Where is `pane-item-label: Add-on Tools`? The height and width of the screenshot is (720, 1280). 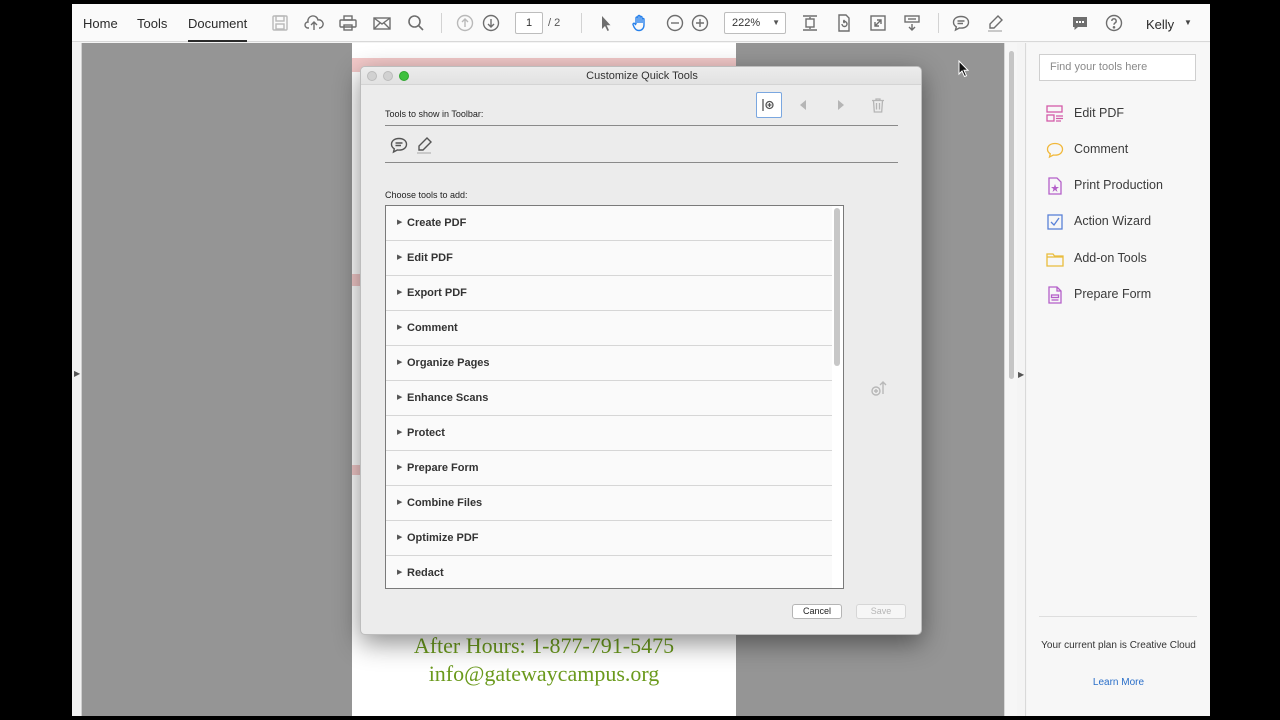 pane-item-label: Add-on Tools is located at coordinates (1110, 258).